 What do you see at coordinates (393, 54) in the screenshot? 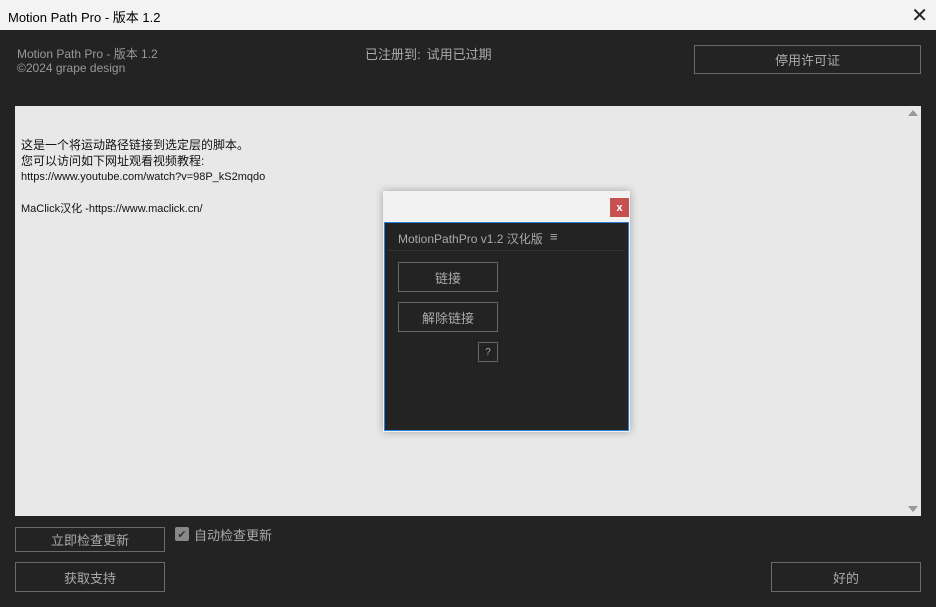
I see `registered-label: 已注册到:` at bounding box center [393, 54].